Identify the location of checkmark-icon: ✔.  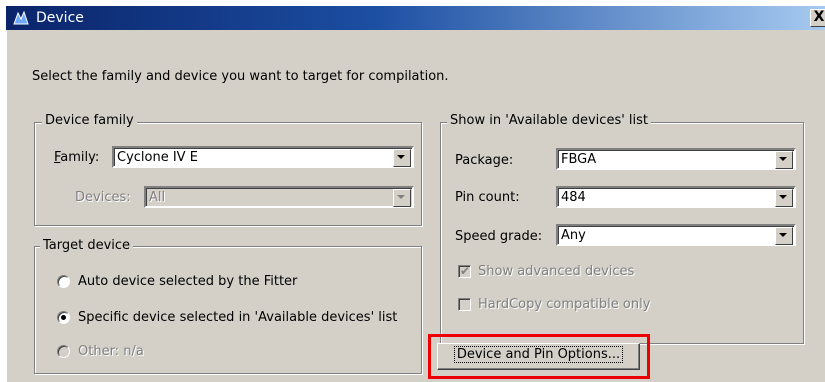
(465, 271).